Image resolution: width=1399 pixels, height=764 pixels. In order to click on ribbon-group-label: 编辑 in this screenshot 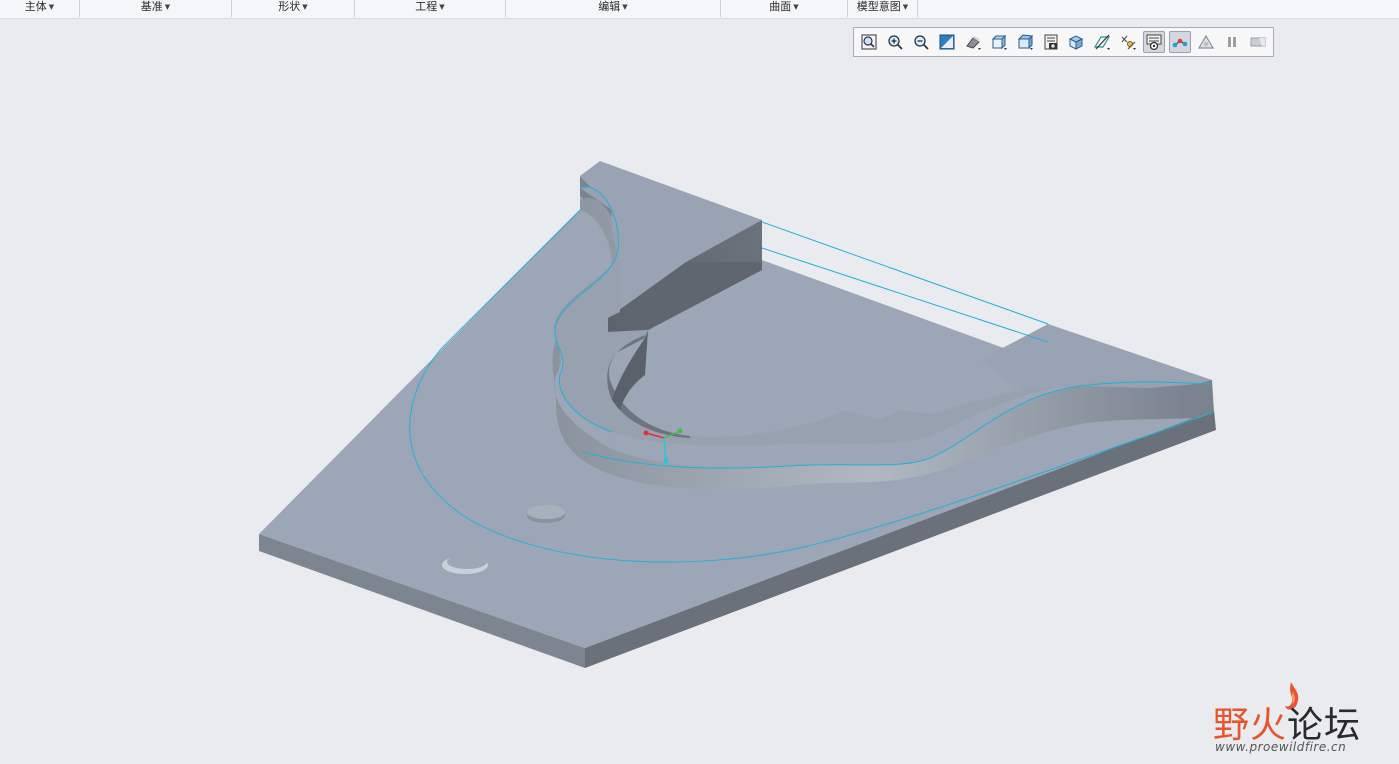, I will do `click(609, 6)`.